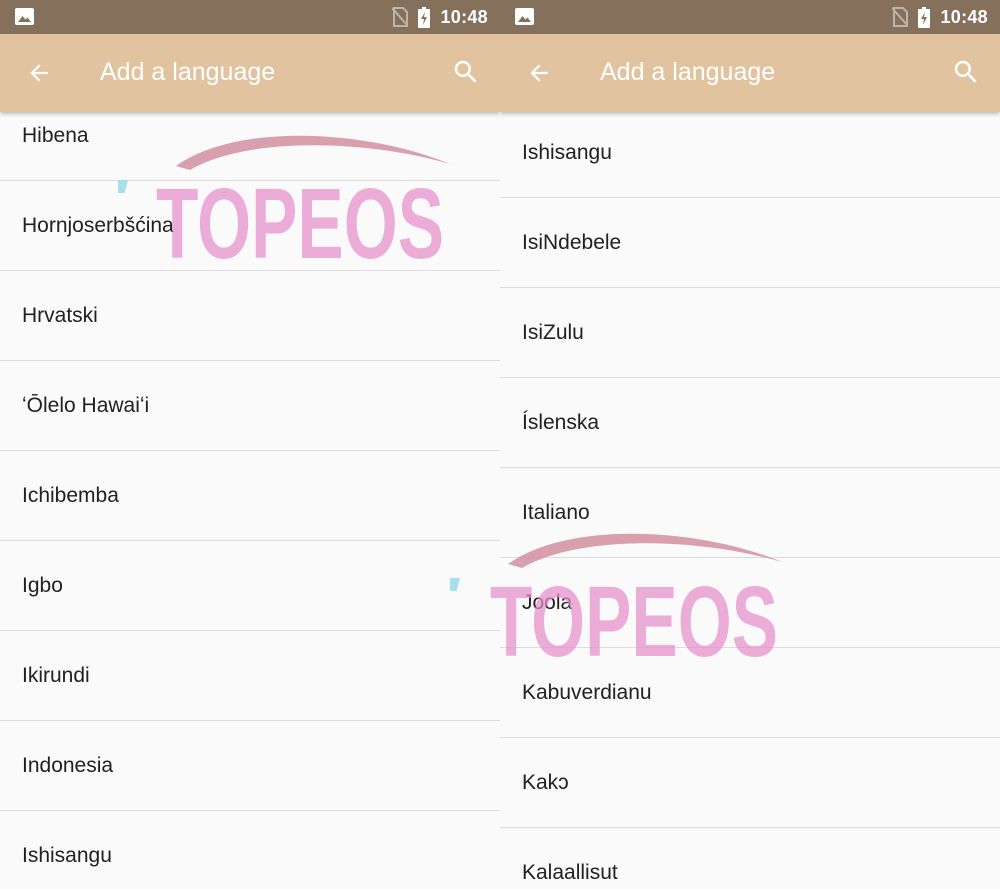 This screenshot has height=889, width=1000. Describe the element at coordinates (572, 242) in the screenshot. I see `list-item-label: IsiNdebele` at that location.